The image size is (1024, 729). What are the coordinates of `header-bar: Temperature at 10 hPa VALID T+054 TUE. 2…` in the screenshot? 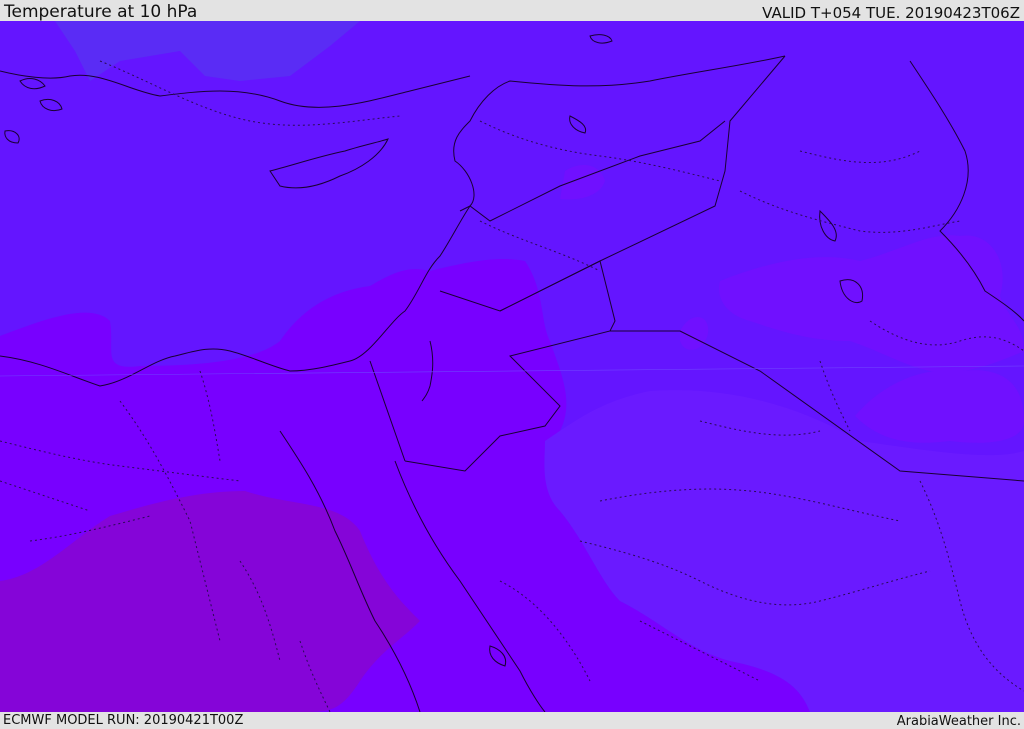 It's located at (512, 10).